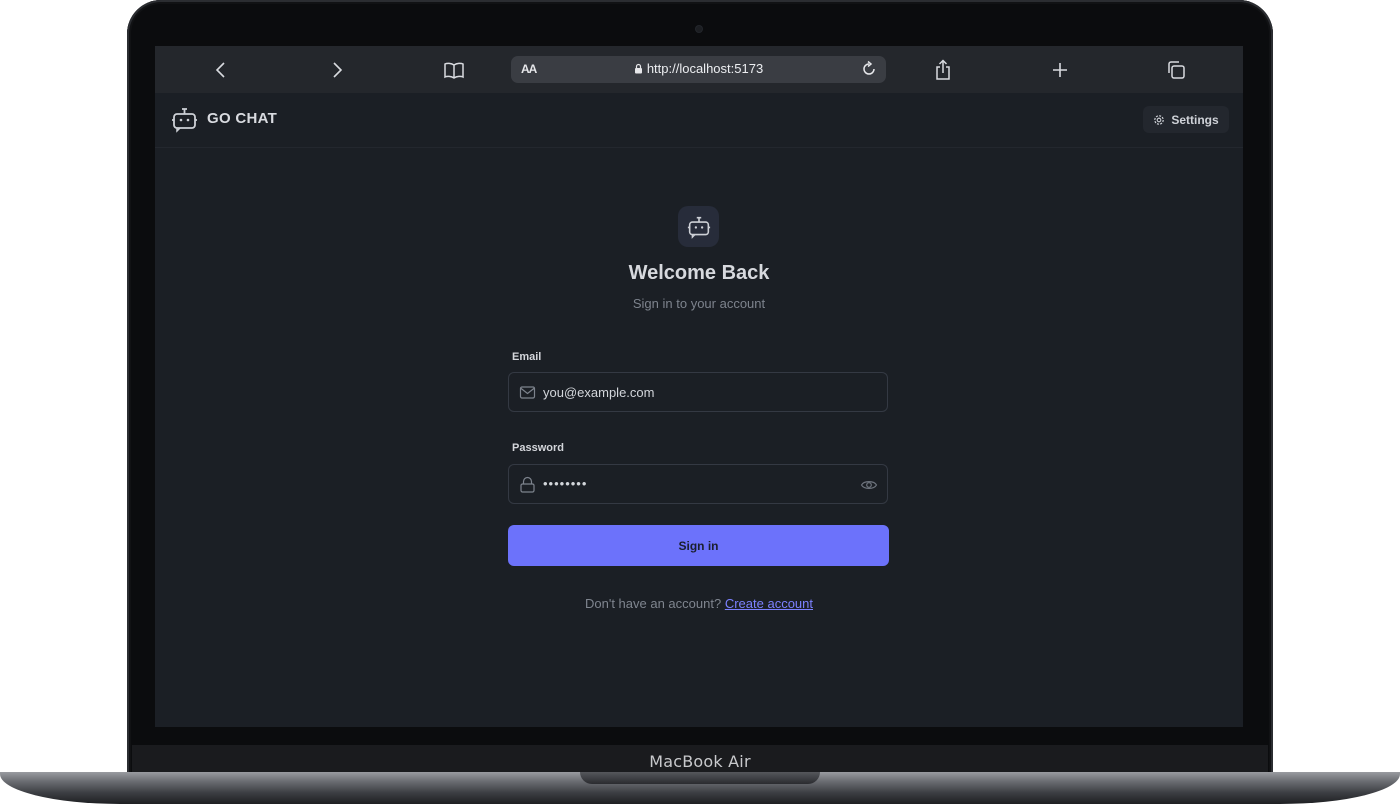  I want to click on signup-prompt-text: Don't have an account?, so click(653, 603).